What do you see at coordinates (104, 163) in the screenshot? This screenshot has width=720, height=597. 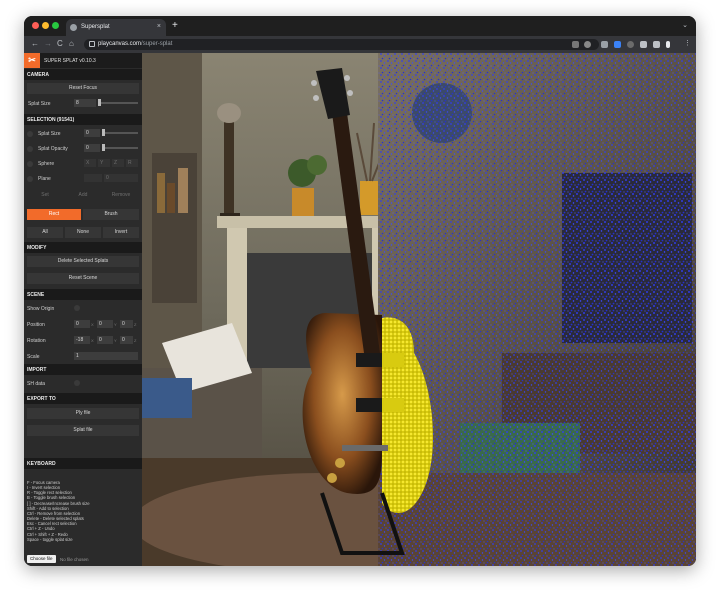 I see `sphere-y-input: Y` at bounding box center [104, 163].